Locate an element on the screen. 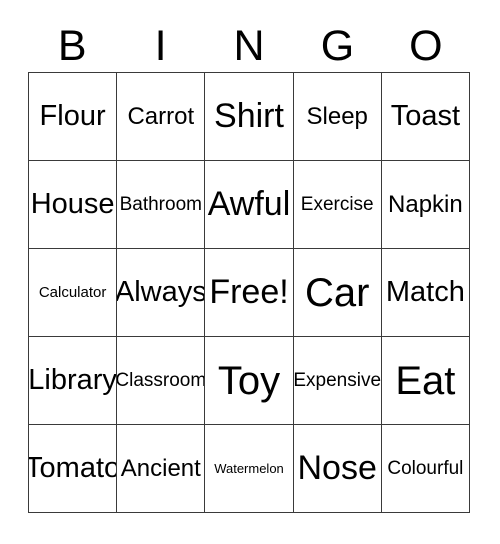 The height and width of the screenshot is (544, 500). bingo-cell-r3c2: Always is located at coordinates (161, 293).